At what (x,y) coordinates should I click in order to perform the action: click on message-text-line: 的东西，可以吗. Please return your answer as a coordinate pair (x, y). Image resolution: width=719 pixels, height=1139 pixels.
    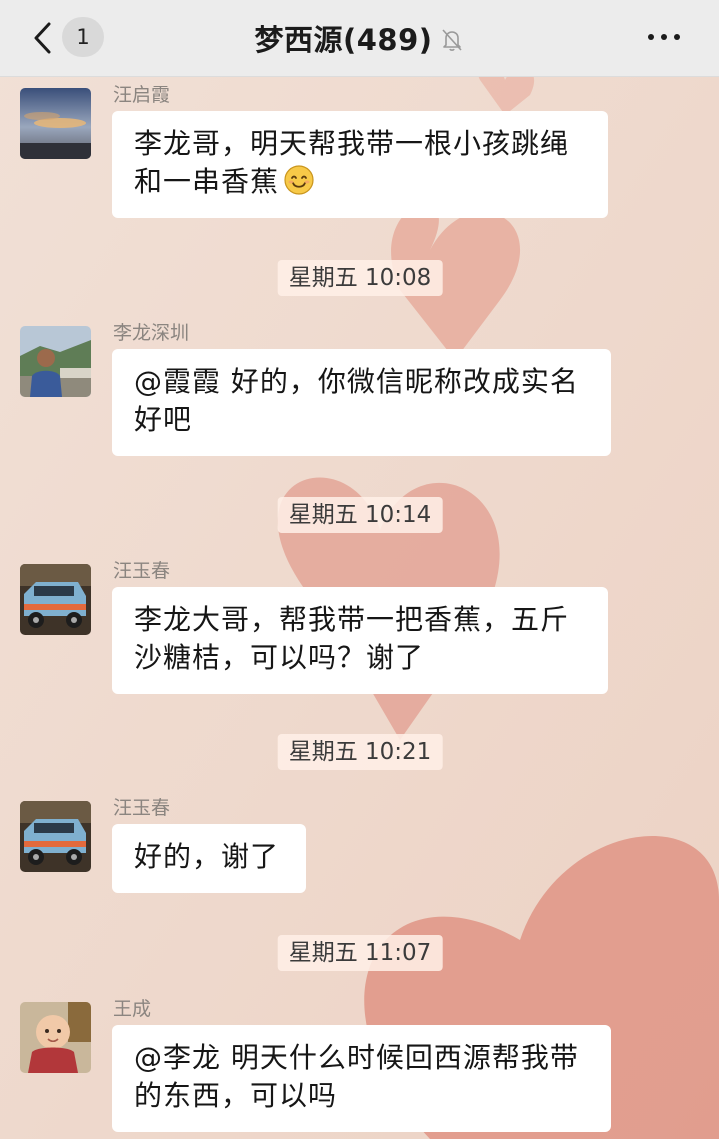
    Looking at the image, I should click on (236, 1095).